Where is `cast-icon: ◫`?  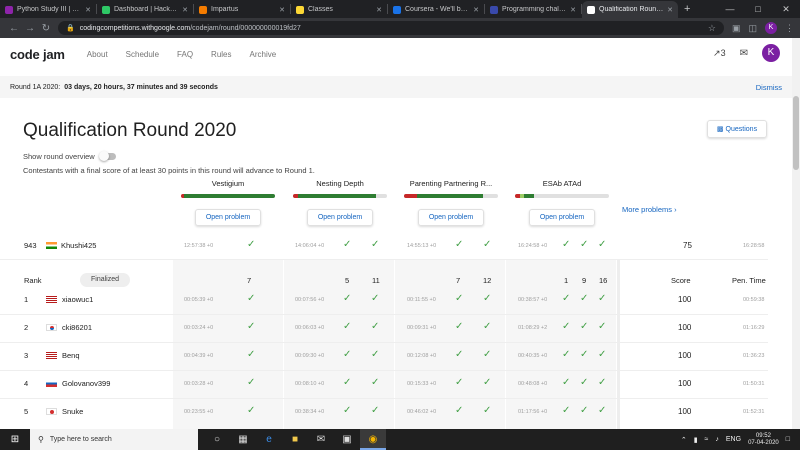
cast-icon: ◫ is located at coordinates (752, 28).